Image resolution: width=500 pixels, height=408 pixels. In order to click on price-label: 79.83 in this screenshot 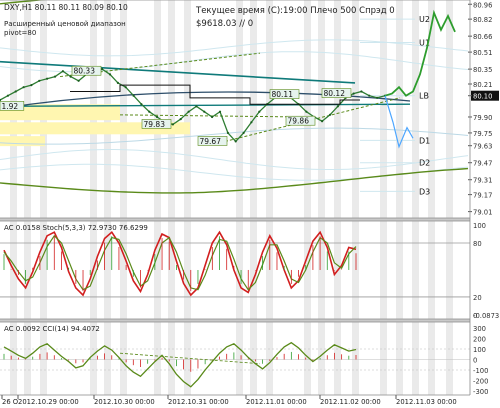, I will do `click(155, 124)`.